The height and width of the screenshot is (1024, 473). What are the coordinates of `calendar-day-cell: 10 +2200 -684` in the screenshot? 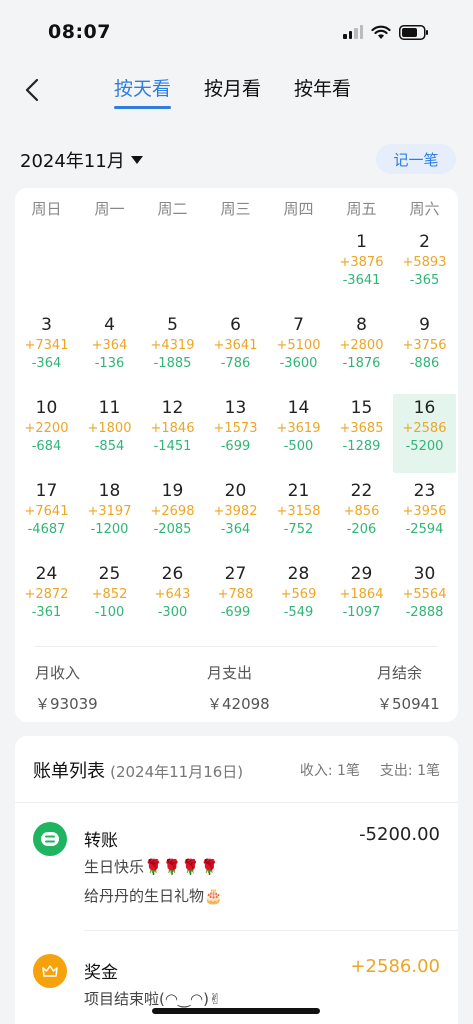 It's located at (46, 433).